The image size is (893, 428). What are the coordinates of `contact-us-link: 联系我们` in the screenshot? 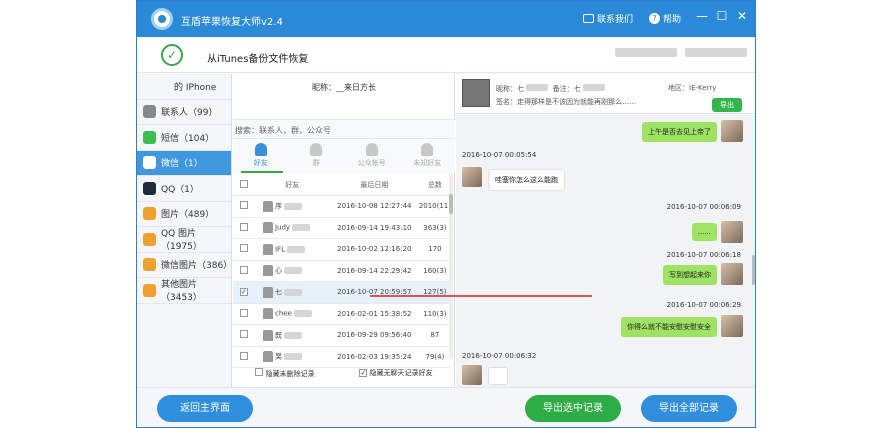 It's located at (608, 18).